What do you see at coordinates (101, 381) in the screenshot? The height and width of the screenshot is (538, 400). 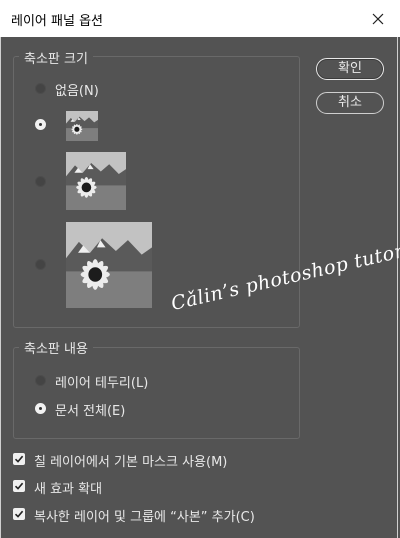 I see `layer-bounds-label: 레이어 테두리(L)` at bounding box center [101, 381].